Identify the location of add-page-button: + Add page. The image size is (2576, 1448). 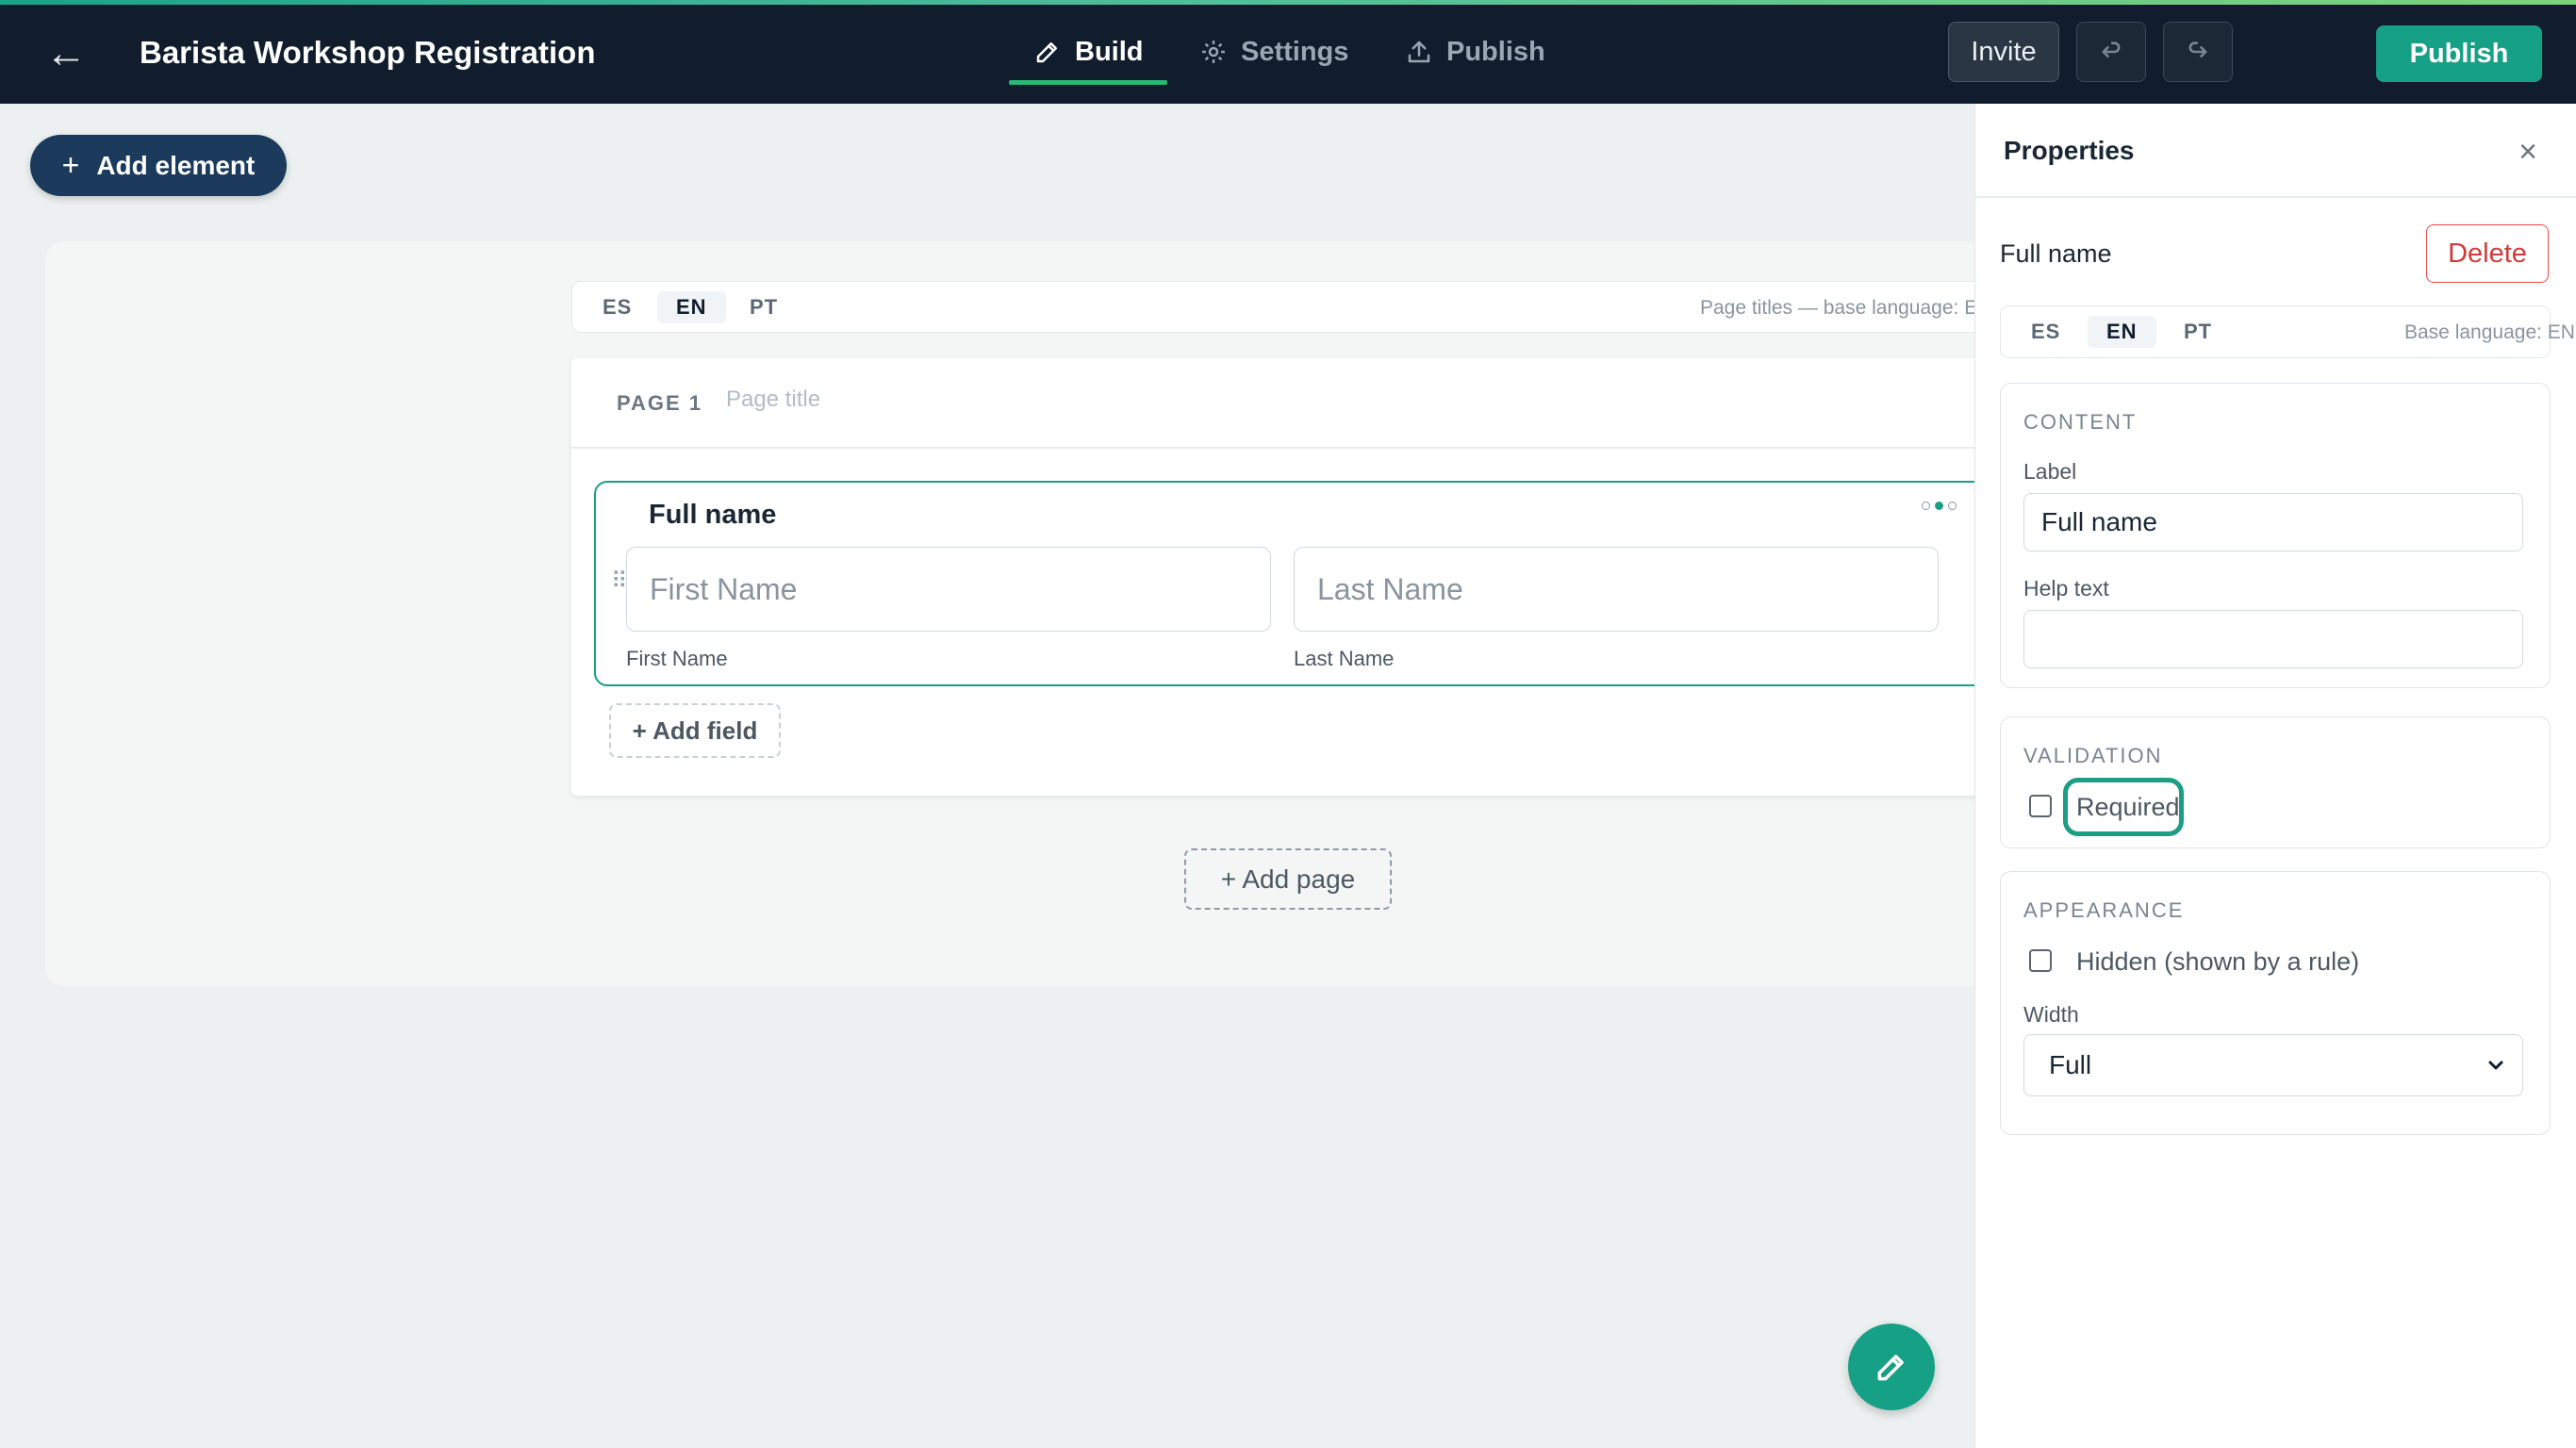
(1288, 879).